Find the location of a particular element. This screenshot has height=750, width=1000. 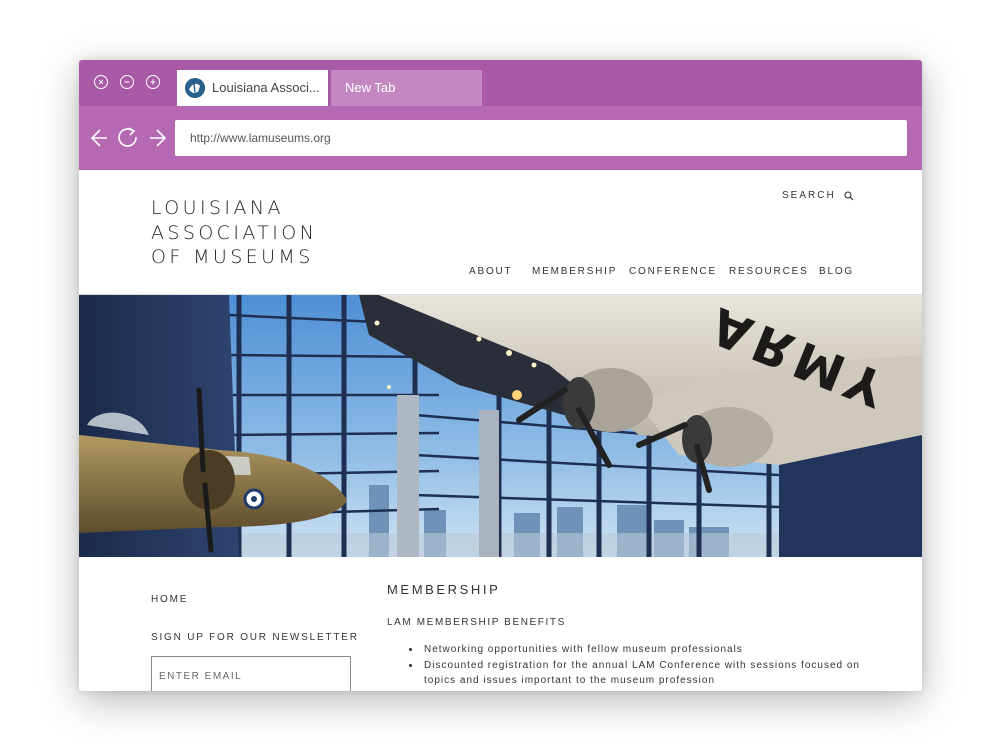

close-icon is located at coordinates (101, 82).